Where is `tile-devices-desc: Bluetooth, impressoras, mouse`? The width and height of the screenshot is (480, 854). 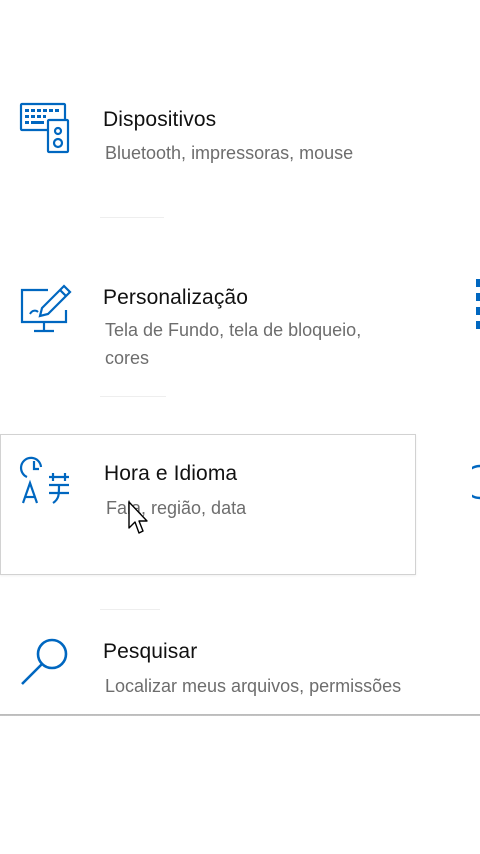 tile-devices-desc: Bluetooth, impressoras, mouse is located at coordinates (229, 153).